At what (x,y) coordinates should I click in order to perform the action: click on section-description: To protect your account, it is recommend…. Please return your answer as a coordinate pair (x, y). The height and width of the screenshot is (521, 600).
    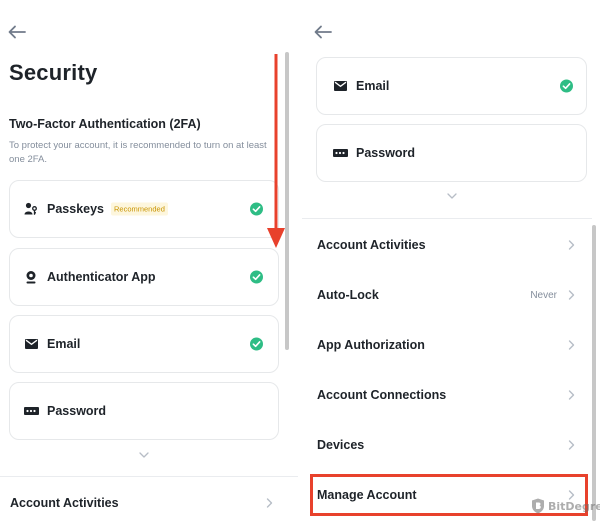
    Looking at the image, I should click on (138, 152).